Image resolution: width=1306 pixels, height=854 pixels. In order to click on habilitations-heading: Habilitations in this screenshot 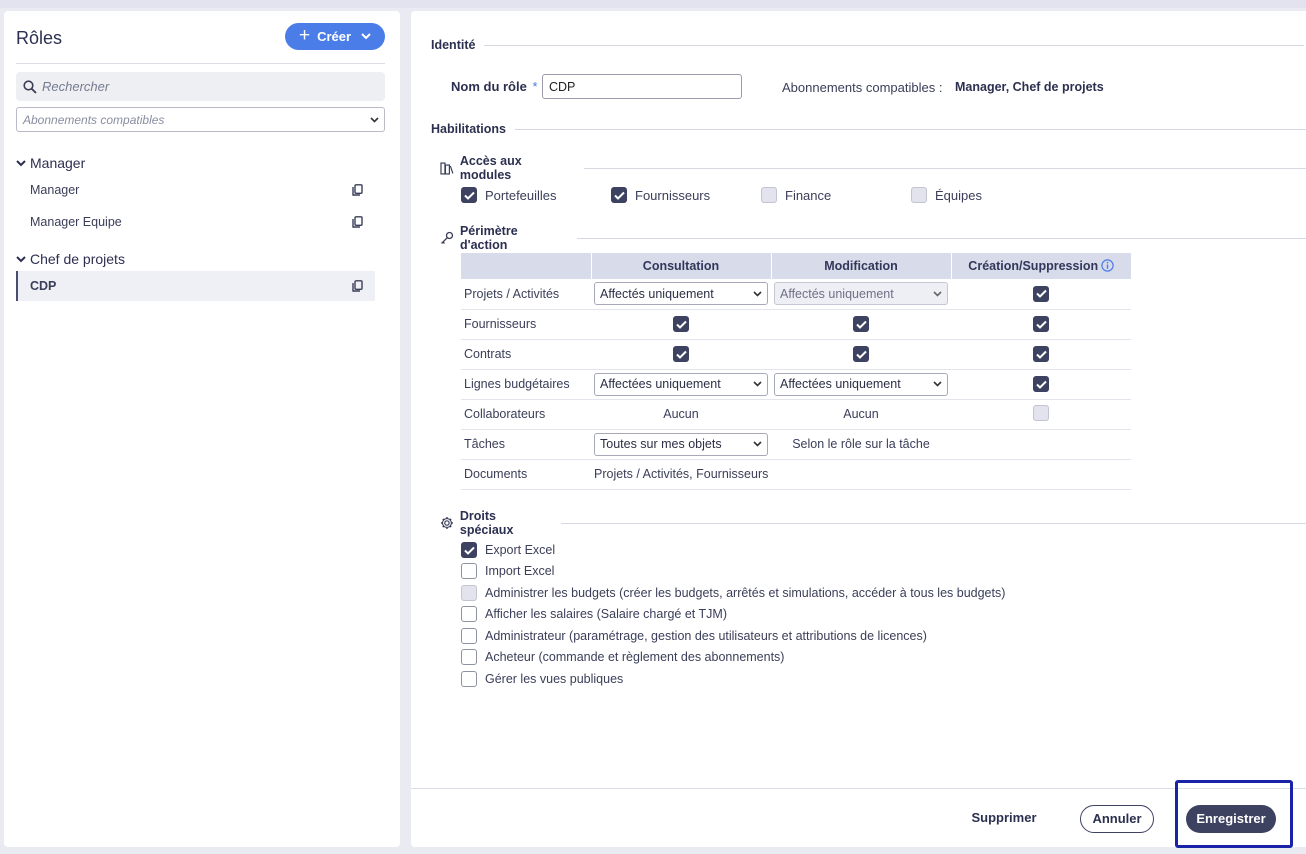, I will do `click(868, 129)`.